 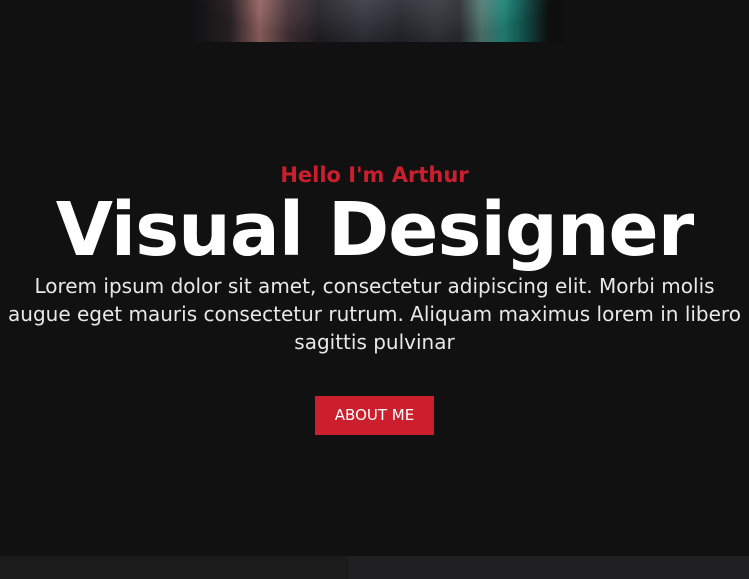 I want to click on photo-shade, so click(x=378, y=21).